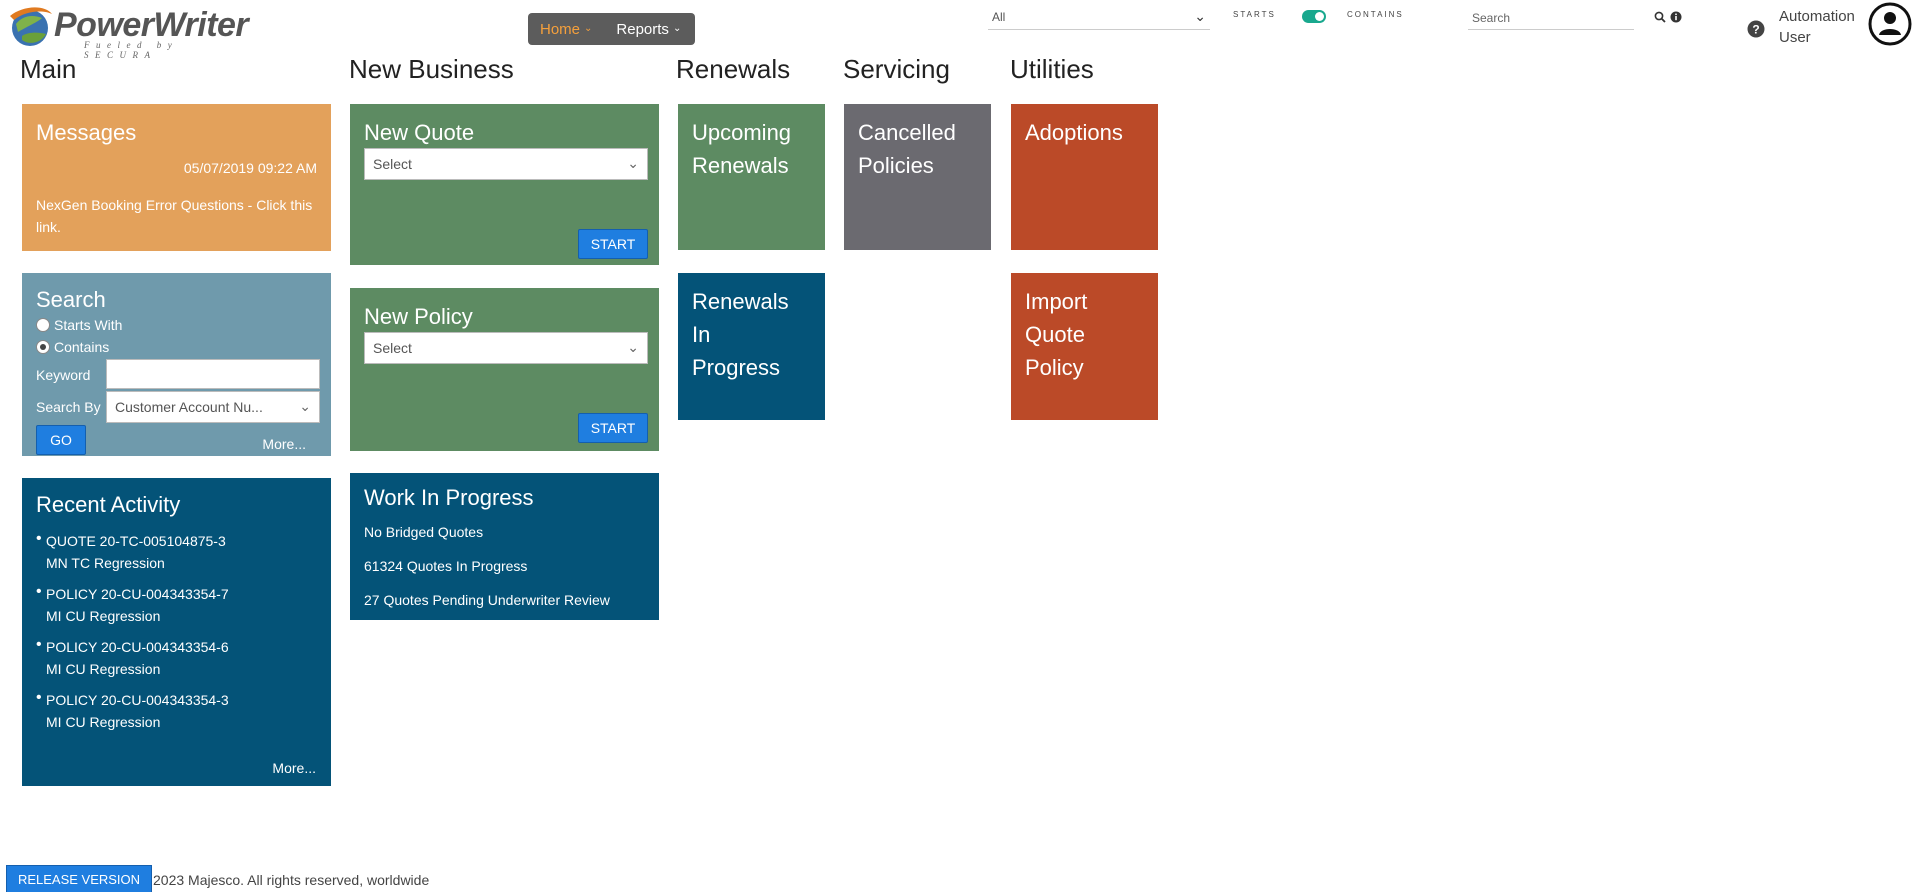  What do you see at coordinates (136, 541) in the screenshot?
I see `activity-ref: QUOTE 20-TC-005104875-3` at bounding box center [136, 541].